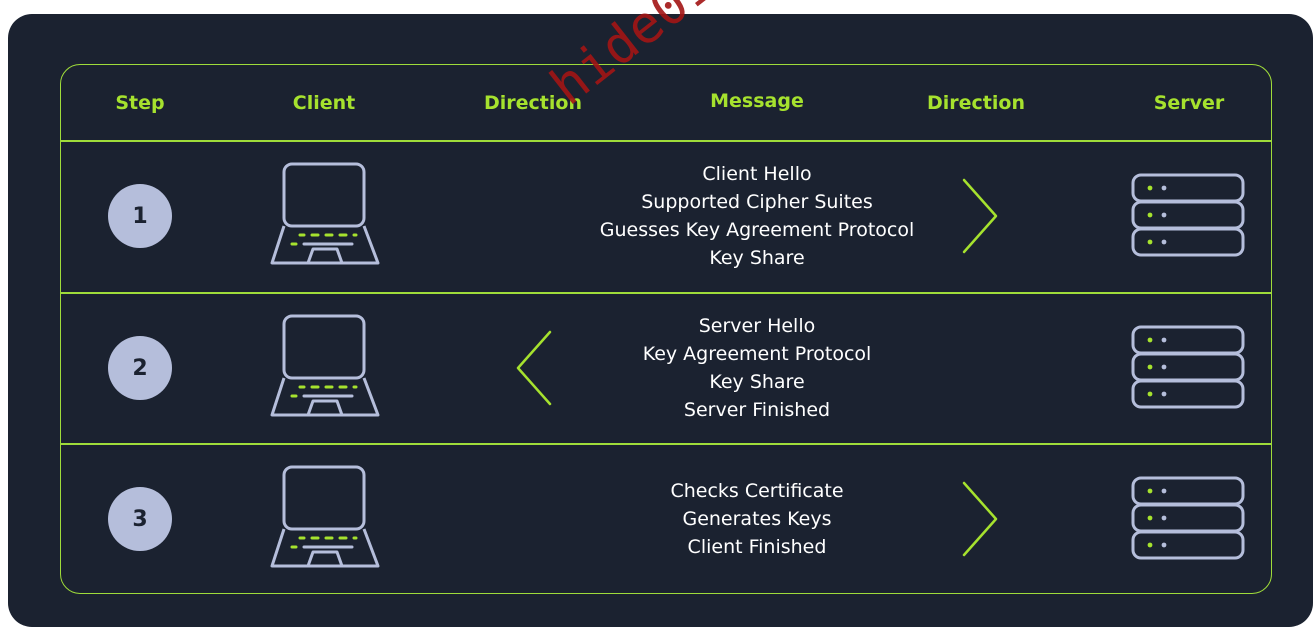  I want to click on message-line: Server Finished, so click(757, 410).